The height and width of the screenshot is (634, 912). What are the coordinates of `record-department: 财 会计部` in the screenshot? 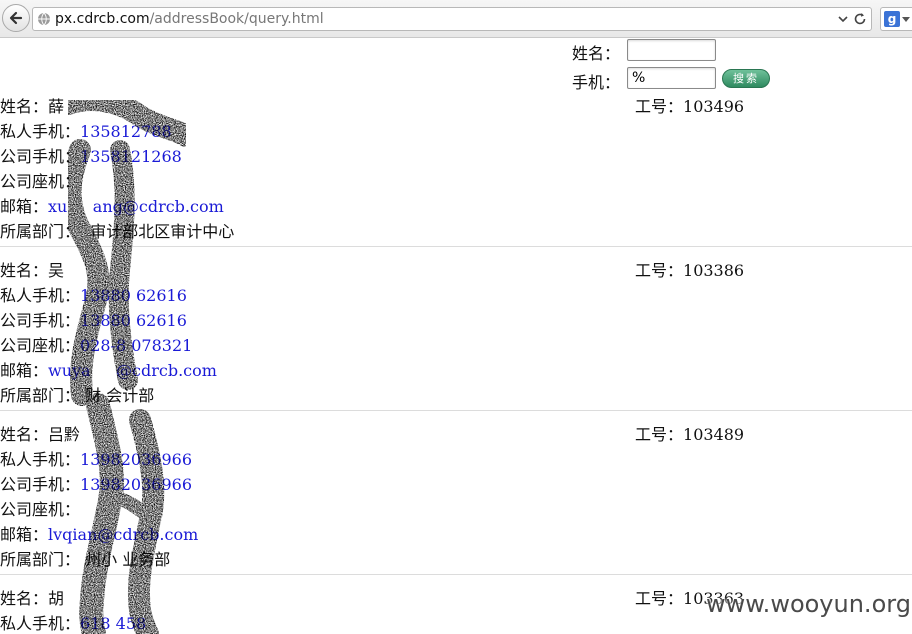 It's located at (117, 395).